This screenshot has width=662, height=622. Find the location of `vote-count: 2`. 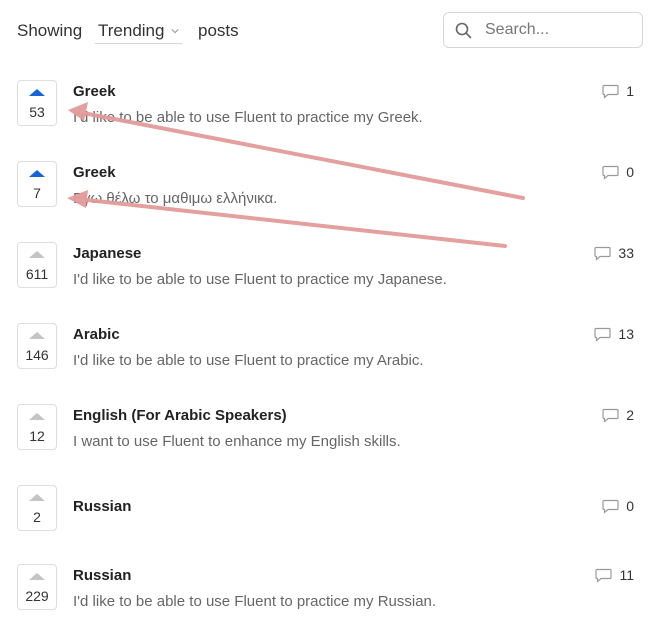

vote-count: 2 is located at coordinates (37, 517).